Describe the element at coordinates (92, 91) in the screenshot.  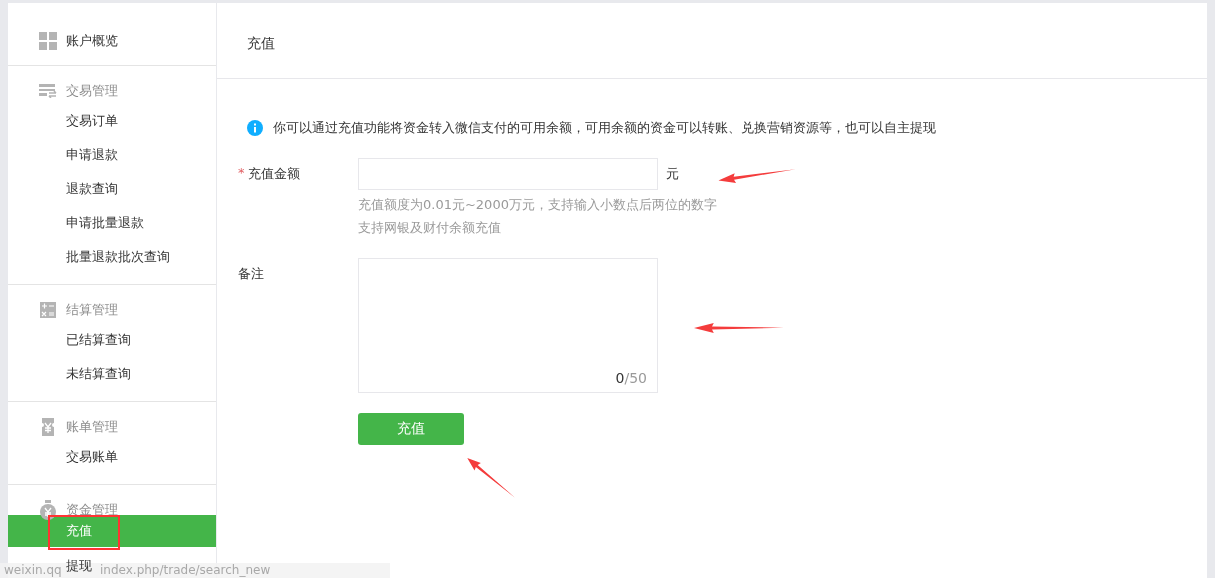
I see `menu-group-label: 交易管理` at that location.